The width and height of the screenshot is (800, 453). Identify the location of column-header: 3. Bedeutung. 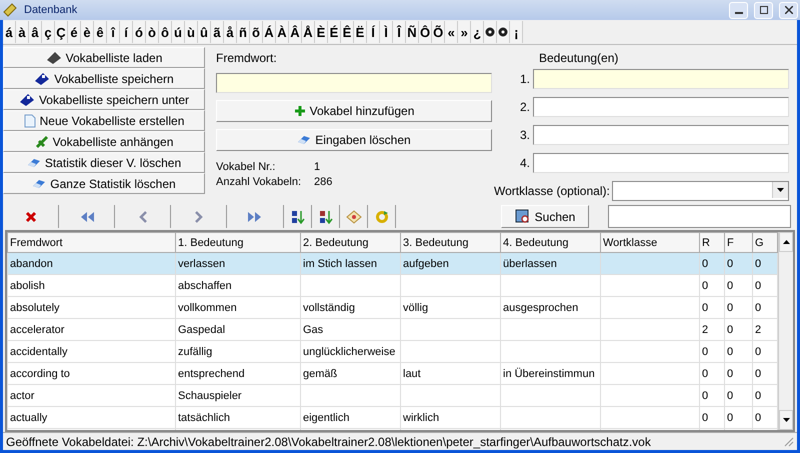
(450, 242).